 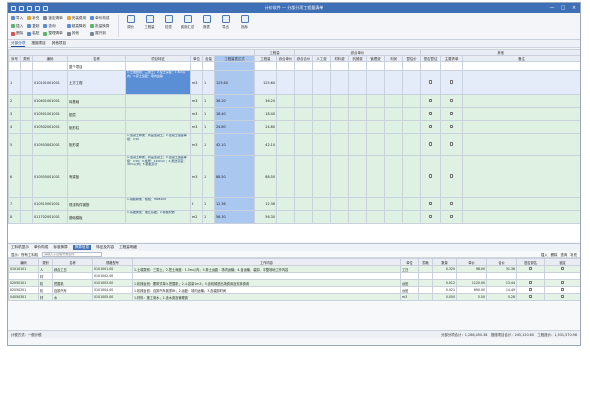 What do you see at coordinates (50, 204) in the screenshot?
I see `row-code: 010515001001` at bounding box center [50, 204].